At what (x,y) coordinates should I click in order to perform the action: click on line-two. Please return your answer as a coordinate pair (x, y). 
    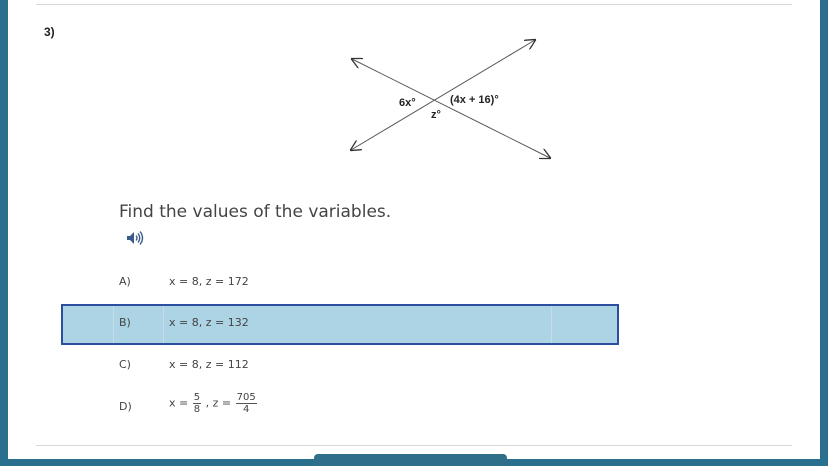
    Looking at the image, I should click on (443, 95).